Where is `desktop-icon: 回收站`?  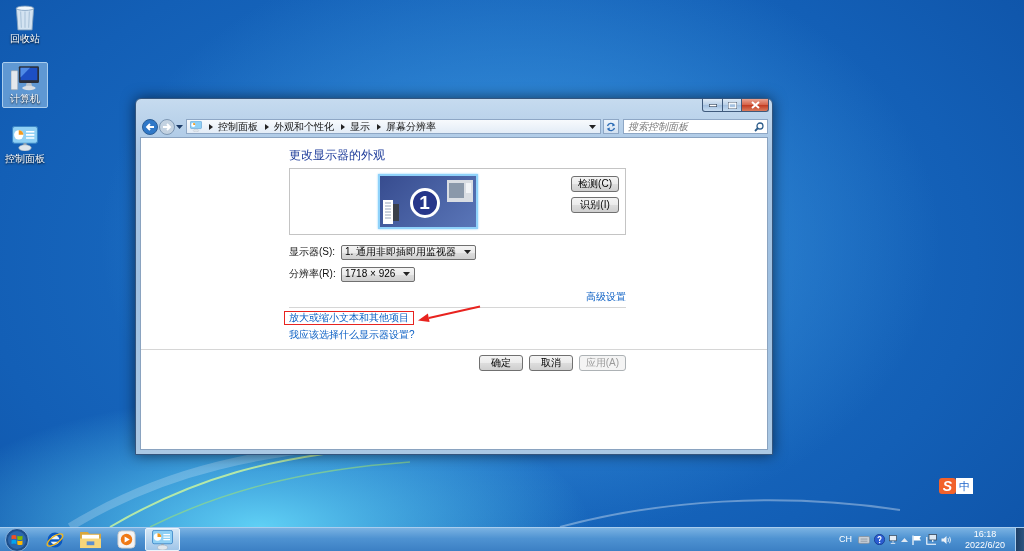 desktop-icon: 回收站 is located at coordinates (25, 25).